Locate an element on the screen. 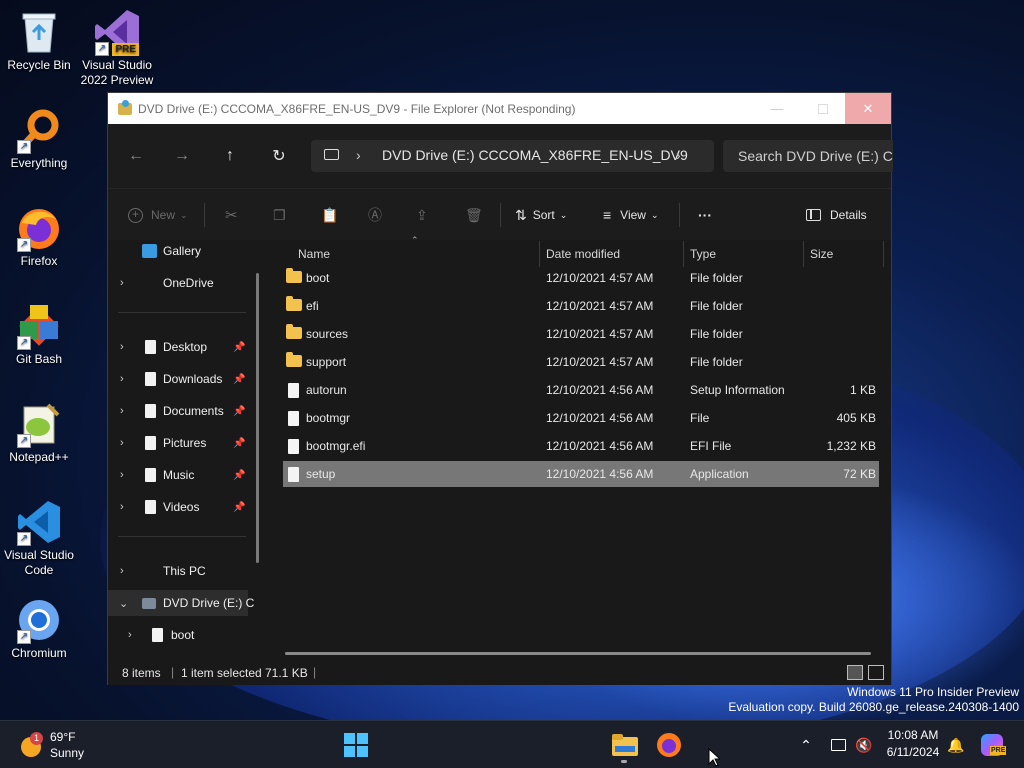 The width and height of the screenshot is (1024, 768). refresh-button: ↻ is located at coordinates (279, 156).